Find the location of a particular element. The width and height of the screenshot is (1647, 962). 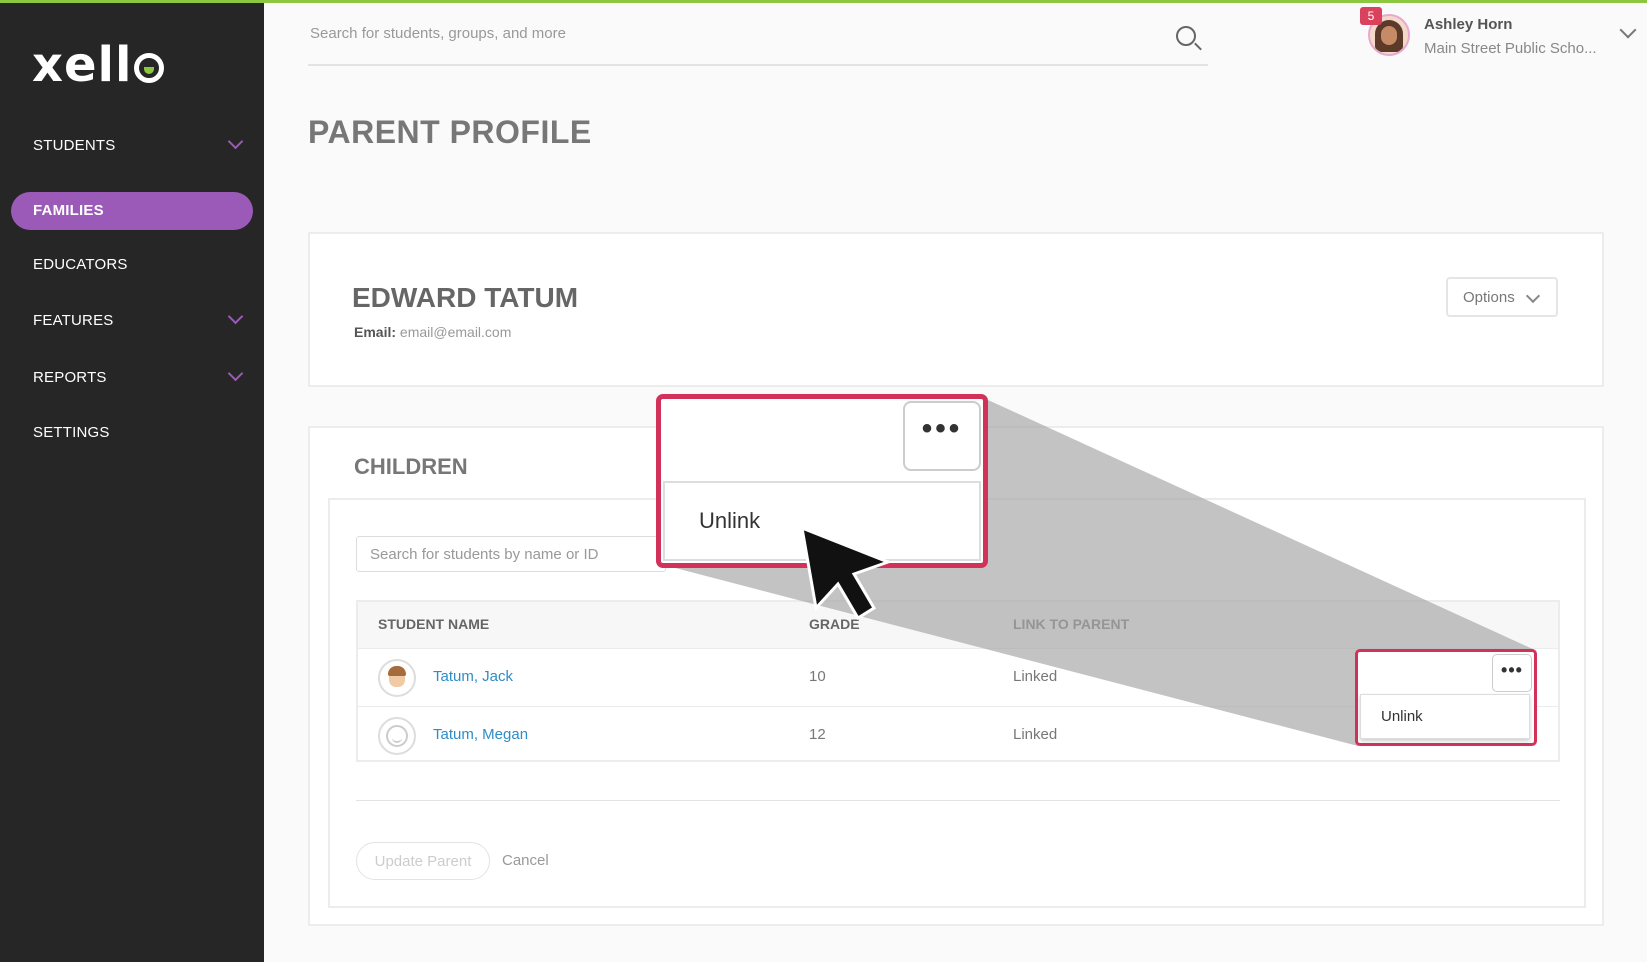

divider is located at coordinates (958, 800).